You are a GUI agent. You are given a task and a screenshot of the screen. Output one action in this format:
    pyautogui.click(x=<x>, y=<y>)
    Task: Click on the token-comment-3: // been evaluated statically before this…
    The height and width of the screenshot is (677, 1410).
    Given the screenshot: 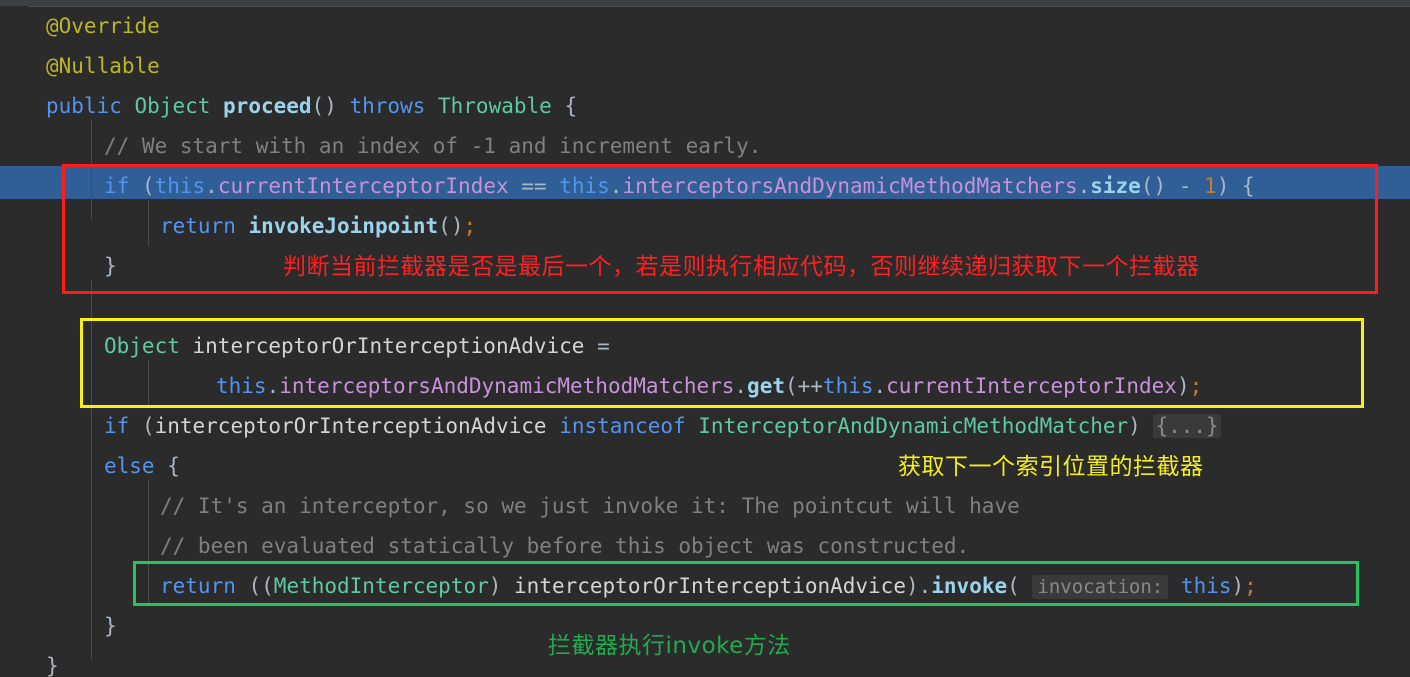 What is the action you would take?
    pyautogui.click(x=565, y=546)
    